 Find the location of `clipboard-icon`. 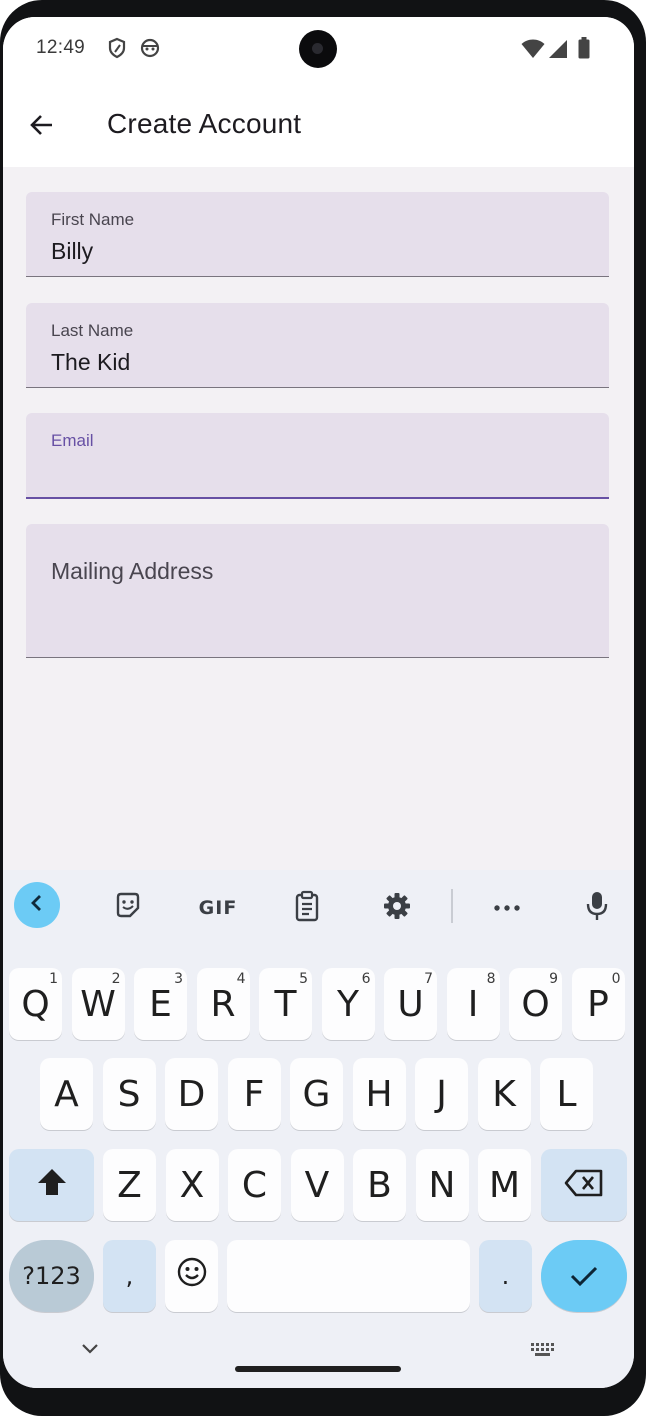

clipboard-icon is located at coordinates (307, 908).